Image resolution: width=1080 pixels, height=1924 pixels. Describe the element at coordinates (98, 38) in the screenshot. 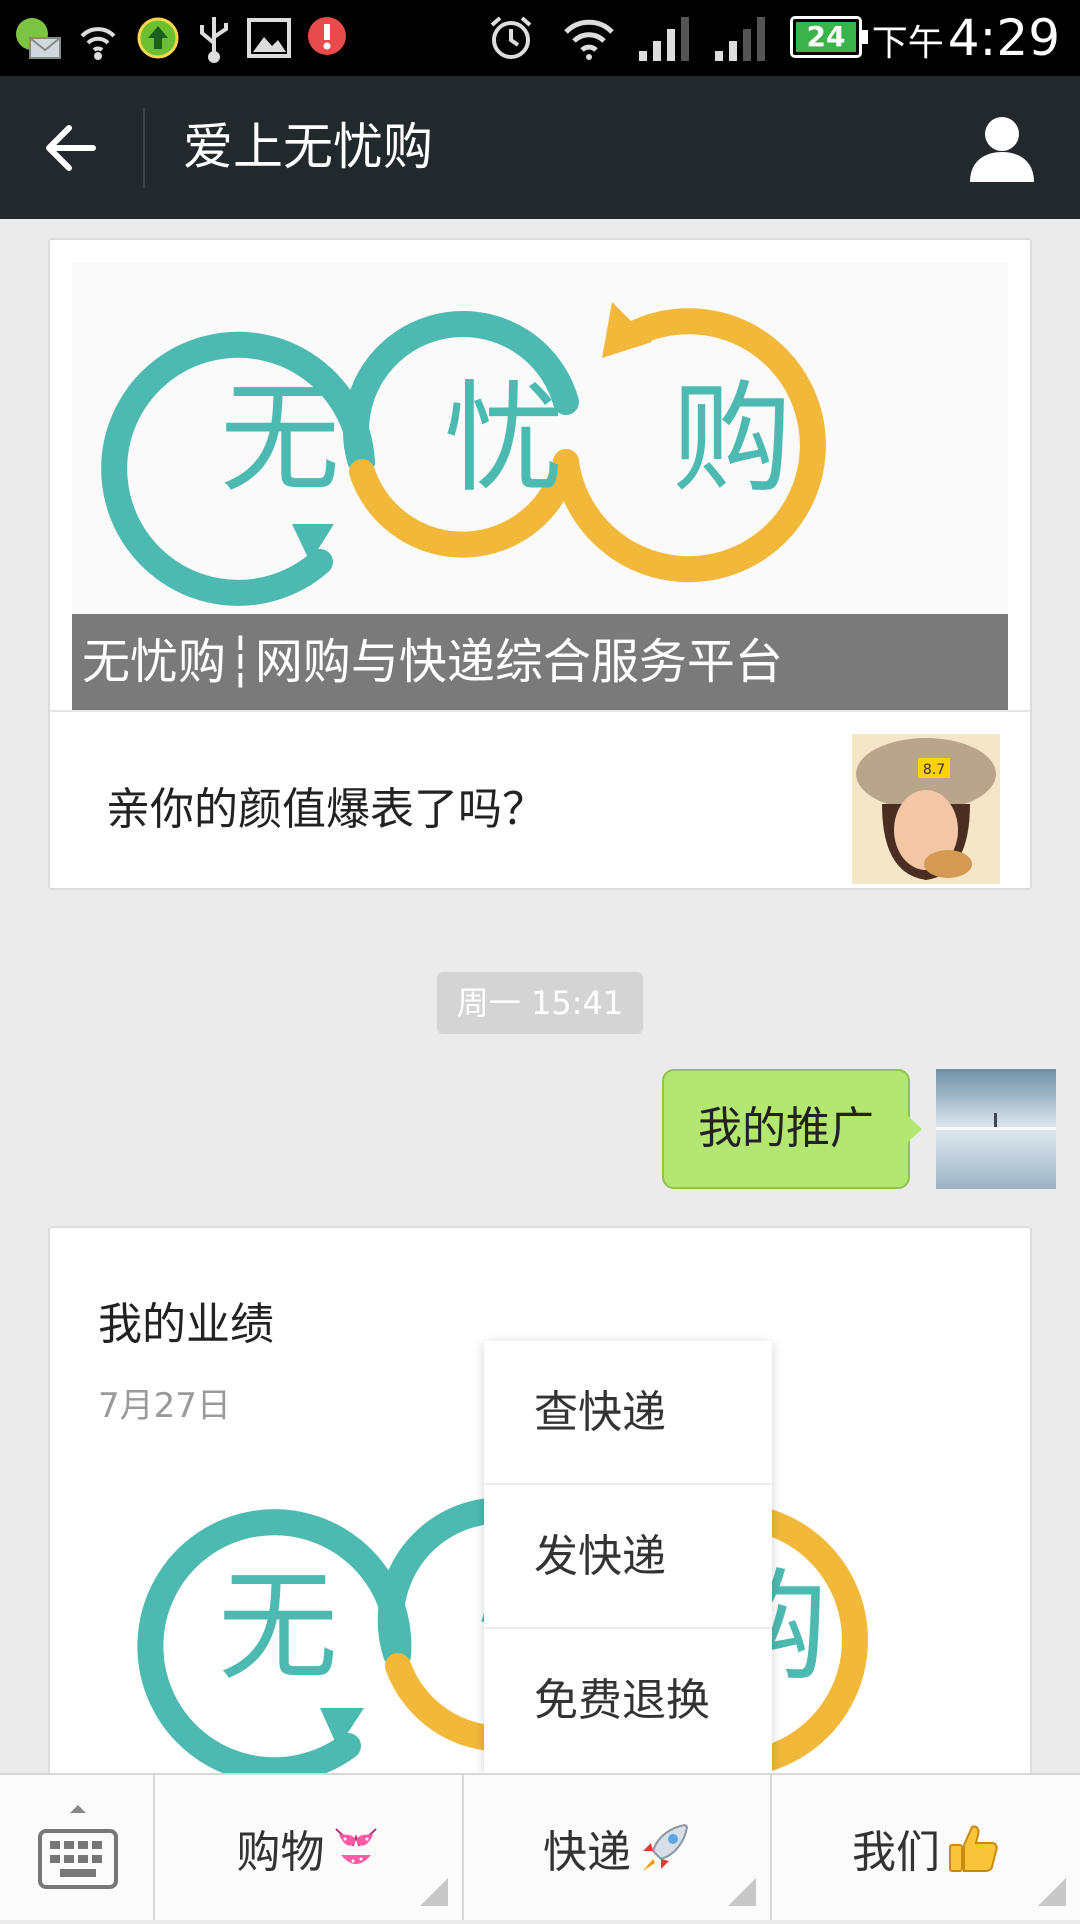

I see `wifi-hotspot-icon` at that location.